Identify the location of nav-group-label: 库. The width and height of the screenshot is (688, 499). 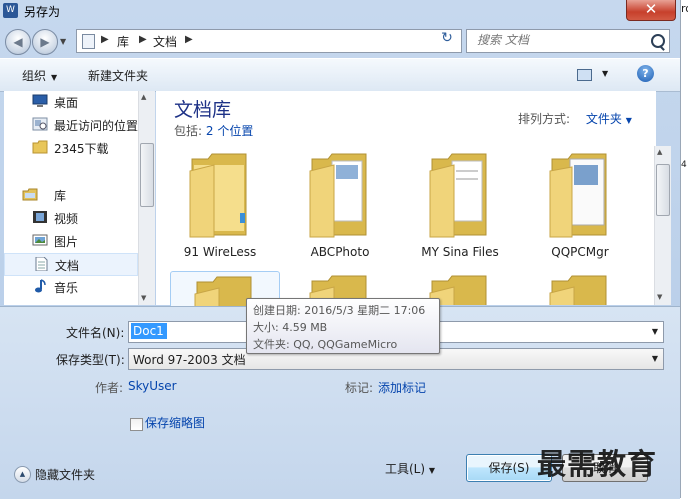
(60, 196).